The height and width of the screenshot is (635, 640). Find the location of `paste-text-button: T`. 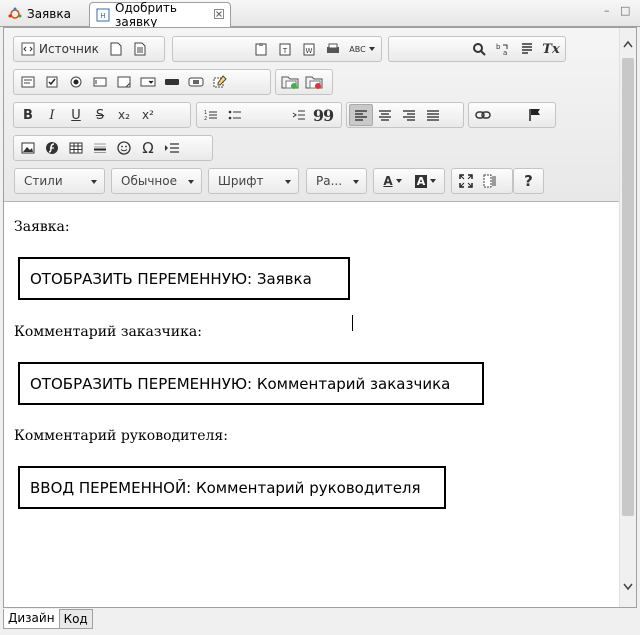

paste-text-button: T is located at coordinates (285, 49).